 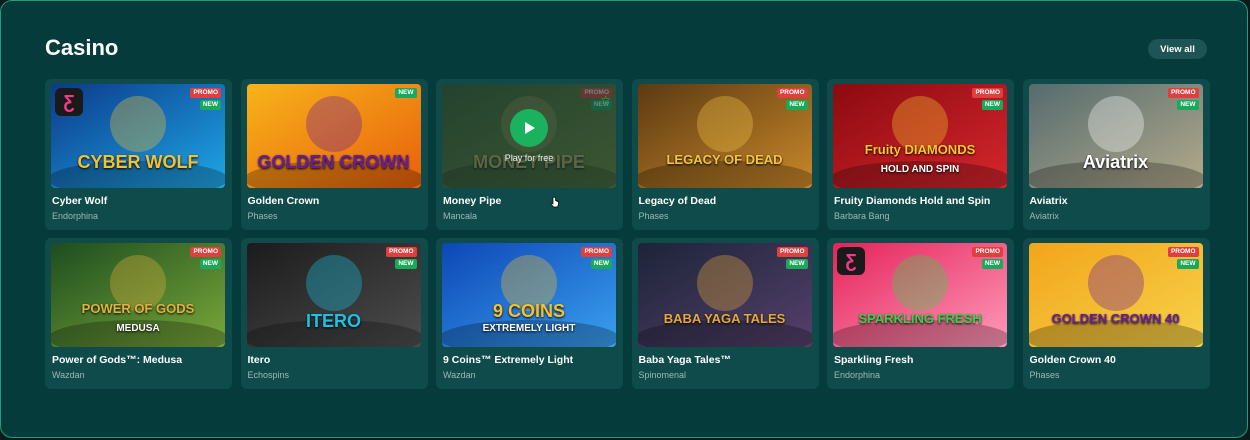 What do you see at coordinates (333, 136) in the screenshot?
I see `game-thumbnail: GOLDEN CROWN NEW` at bounding box center [333, 136].